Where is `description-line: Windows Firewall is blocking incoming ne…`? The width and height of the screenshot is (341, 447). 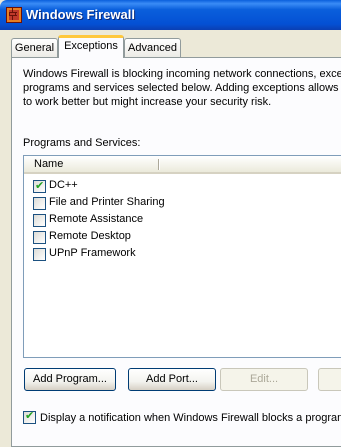 description-line: Windows Firewall is blocking incoming ne… is located at coordinates (182, 74).